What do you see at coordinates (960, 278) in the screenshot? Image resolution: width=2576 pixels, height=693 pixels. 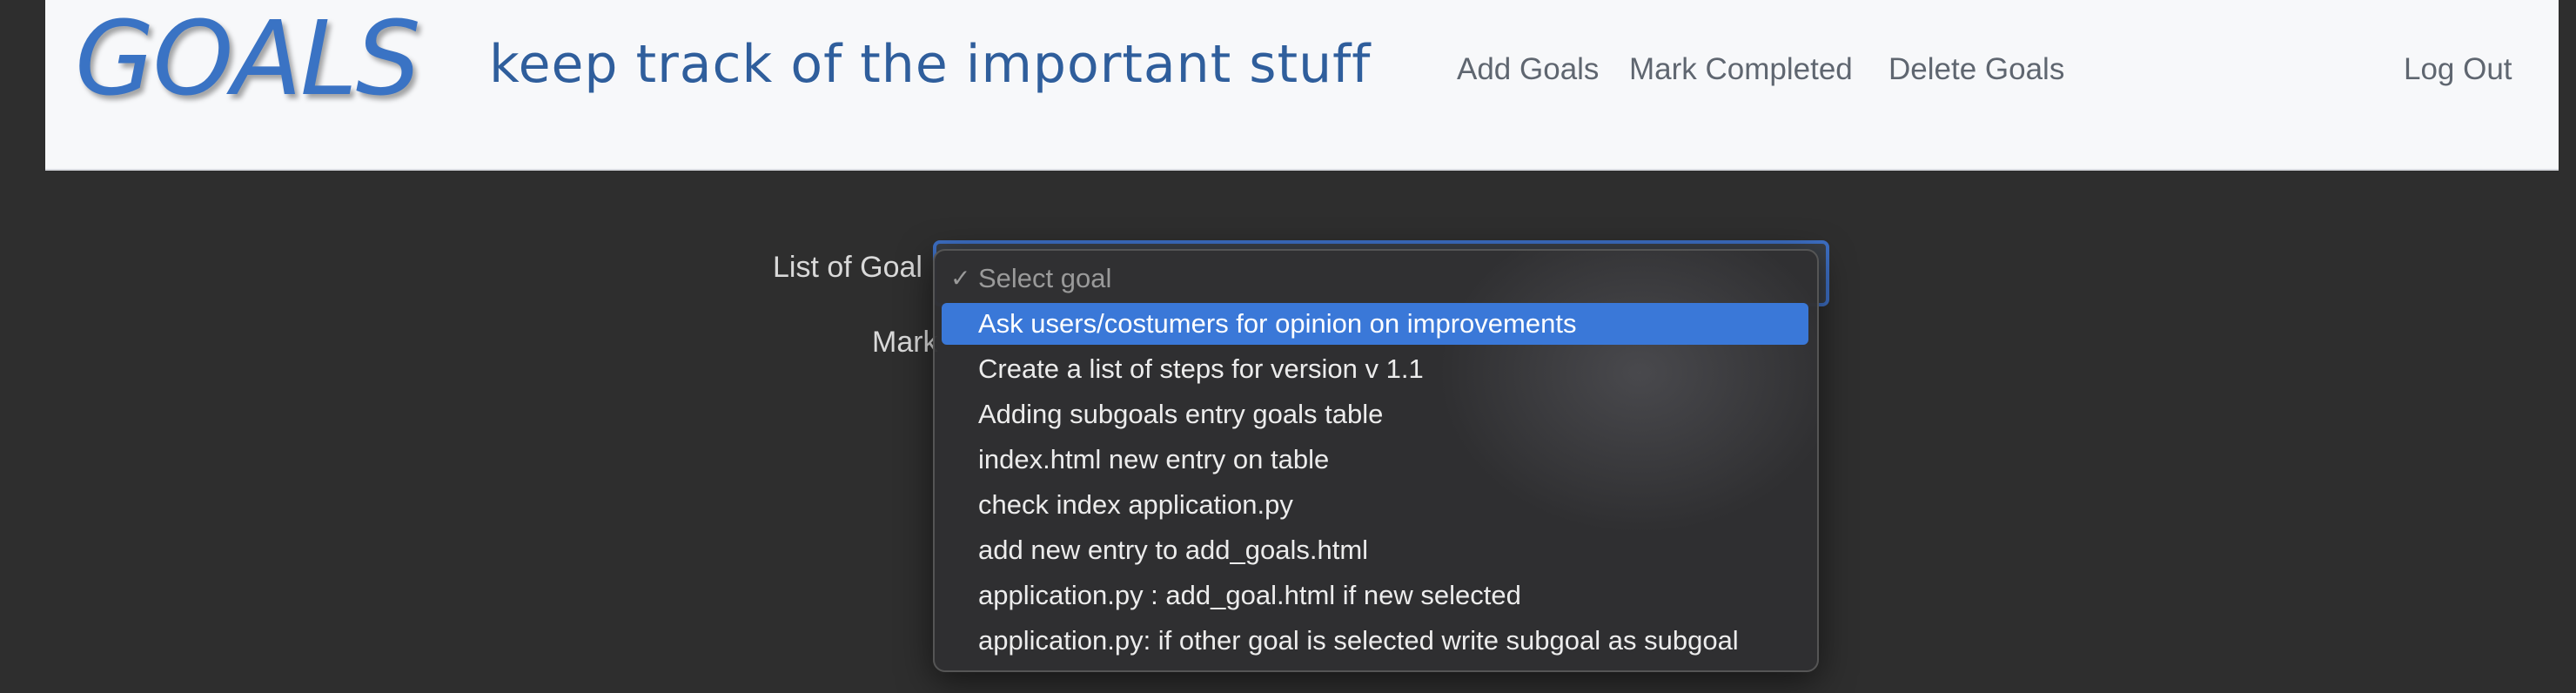 I see `checkmark-icon: ✓` at bounding box center [960, 278].